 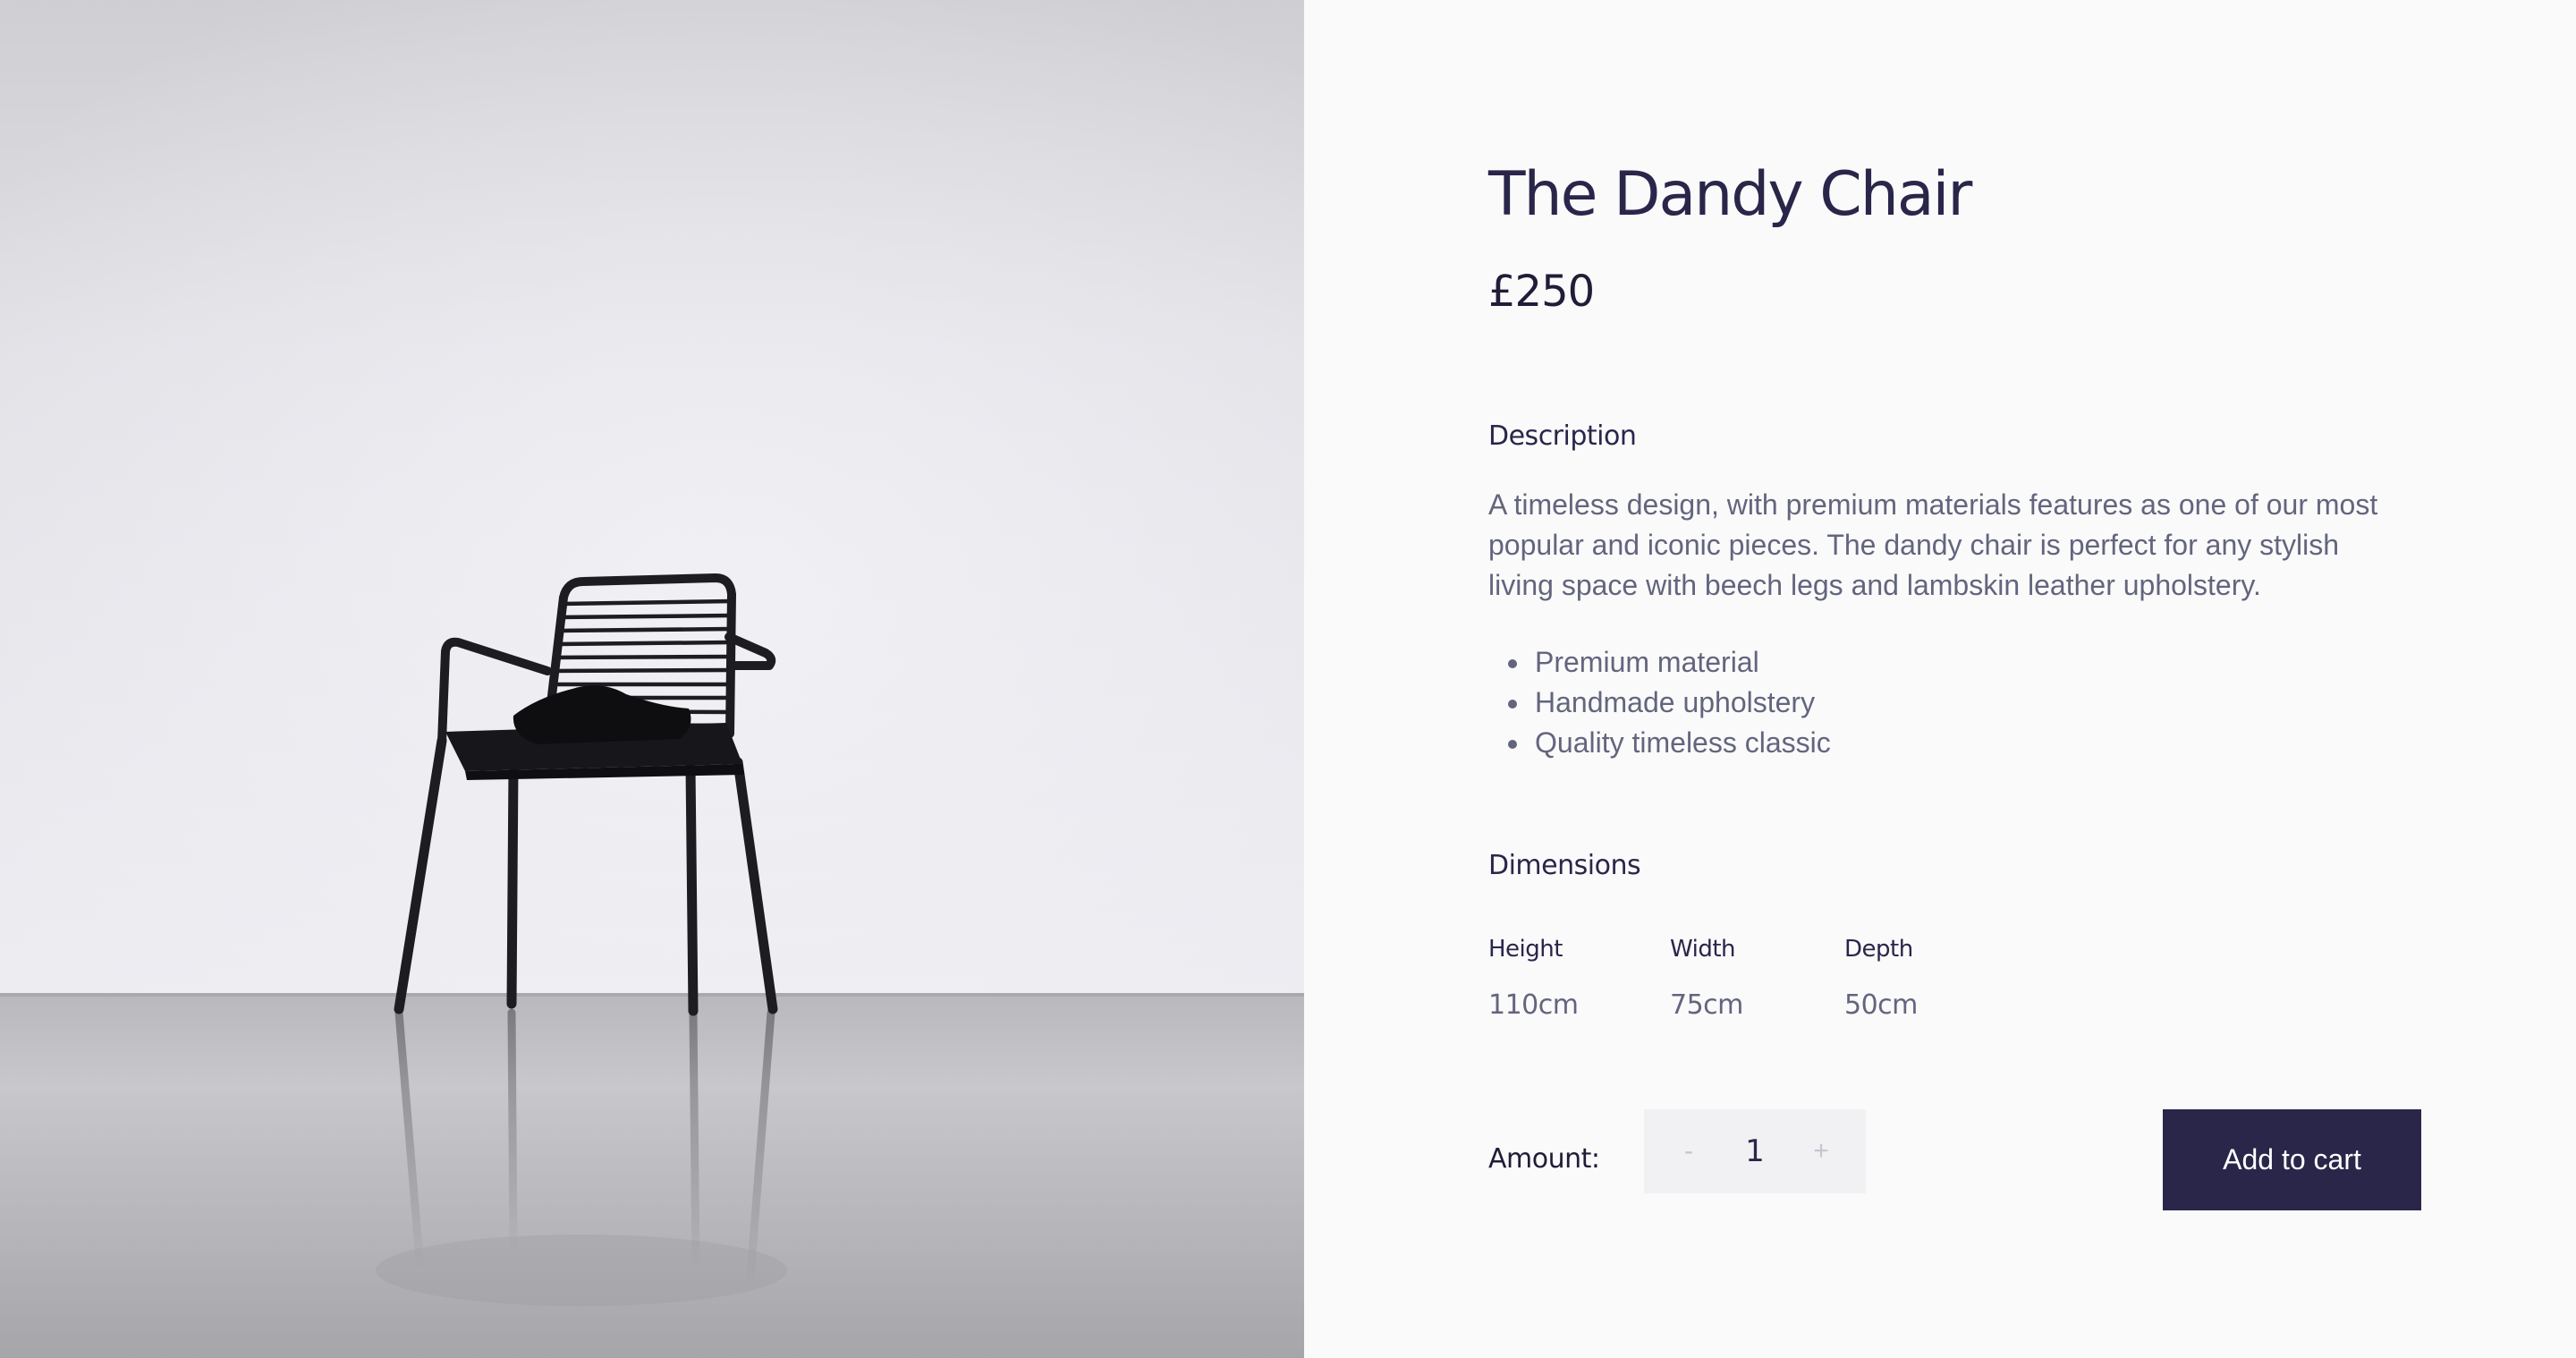 What do you see at coordinates (1533, 978) in the screenshot?
I see `dimension-height: Height 110cm` at bounding box center [1533, 978].